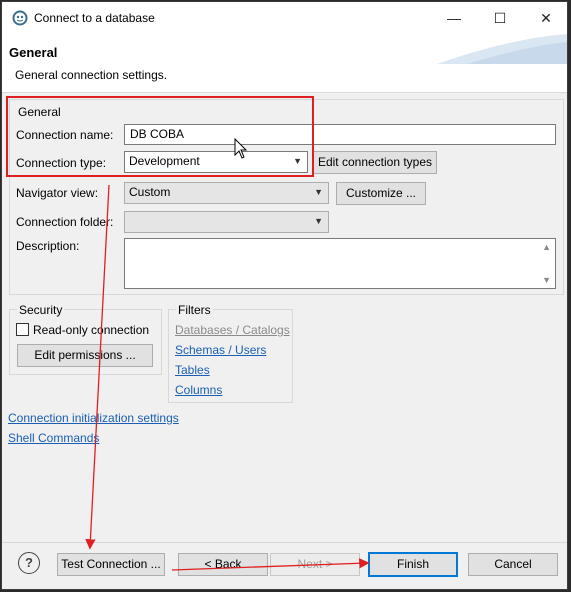  I want to click on description-textarea: ▲ ▼, so click(340, 263).